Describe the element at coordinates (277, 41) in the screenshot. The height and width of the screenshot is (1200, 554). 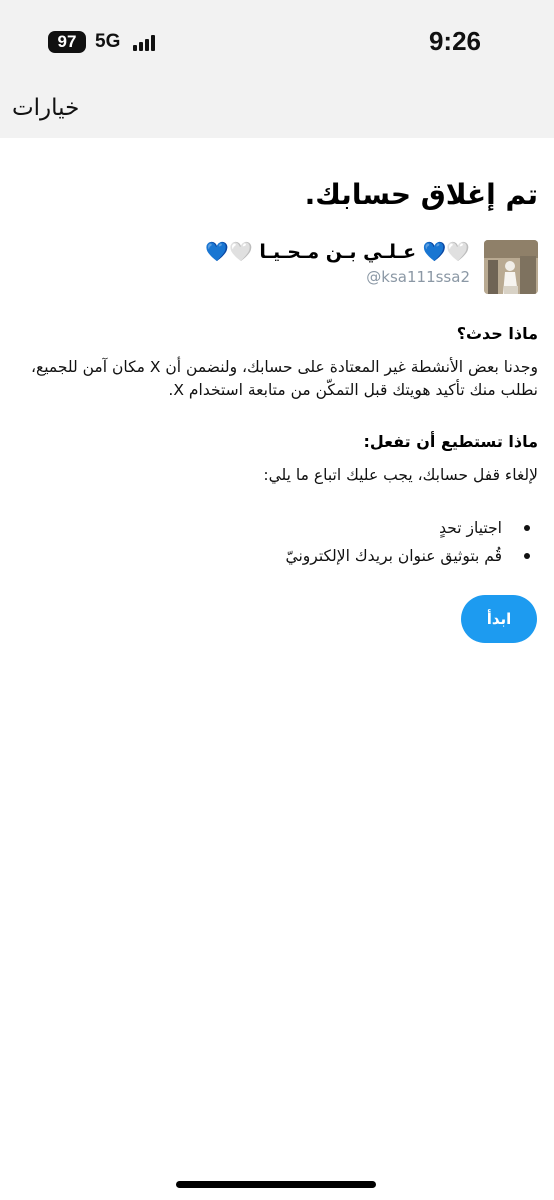
I see `status-bar: 97 5G 9:26` at that location.